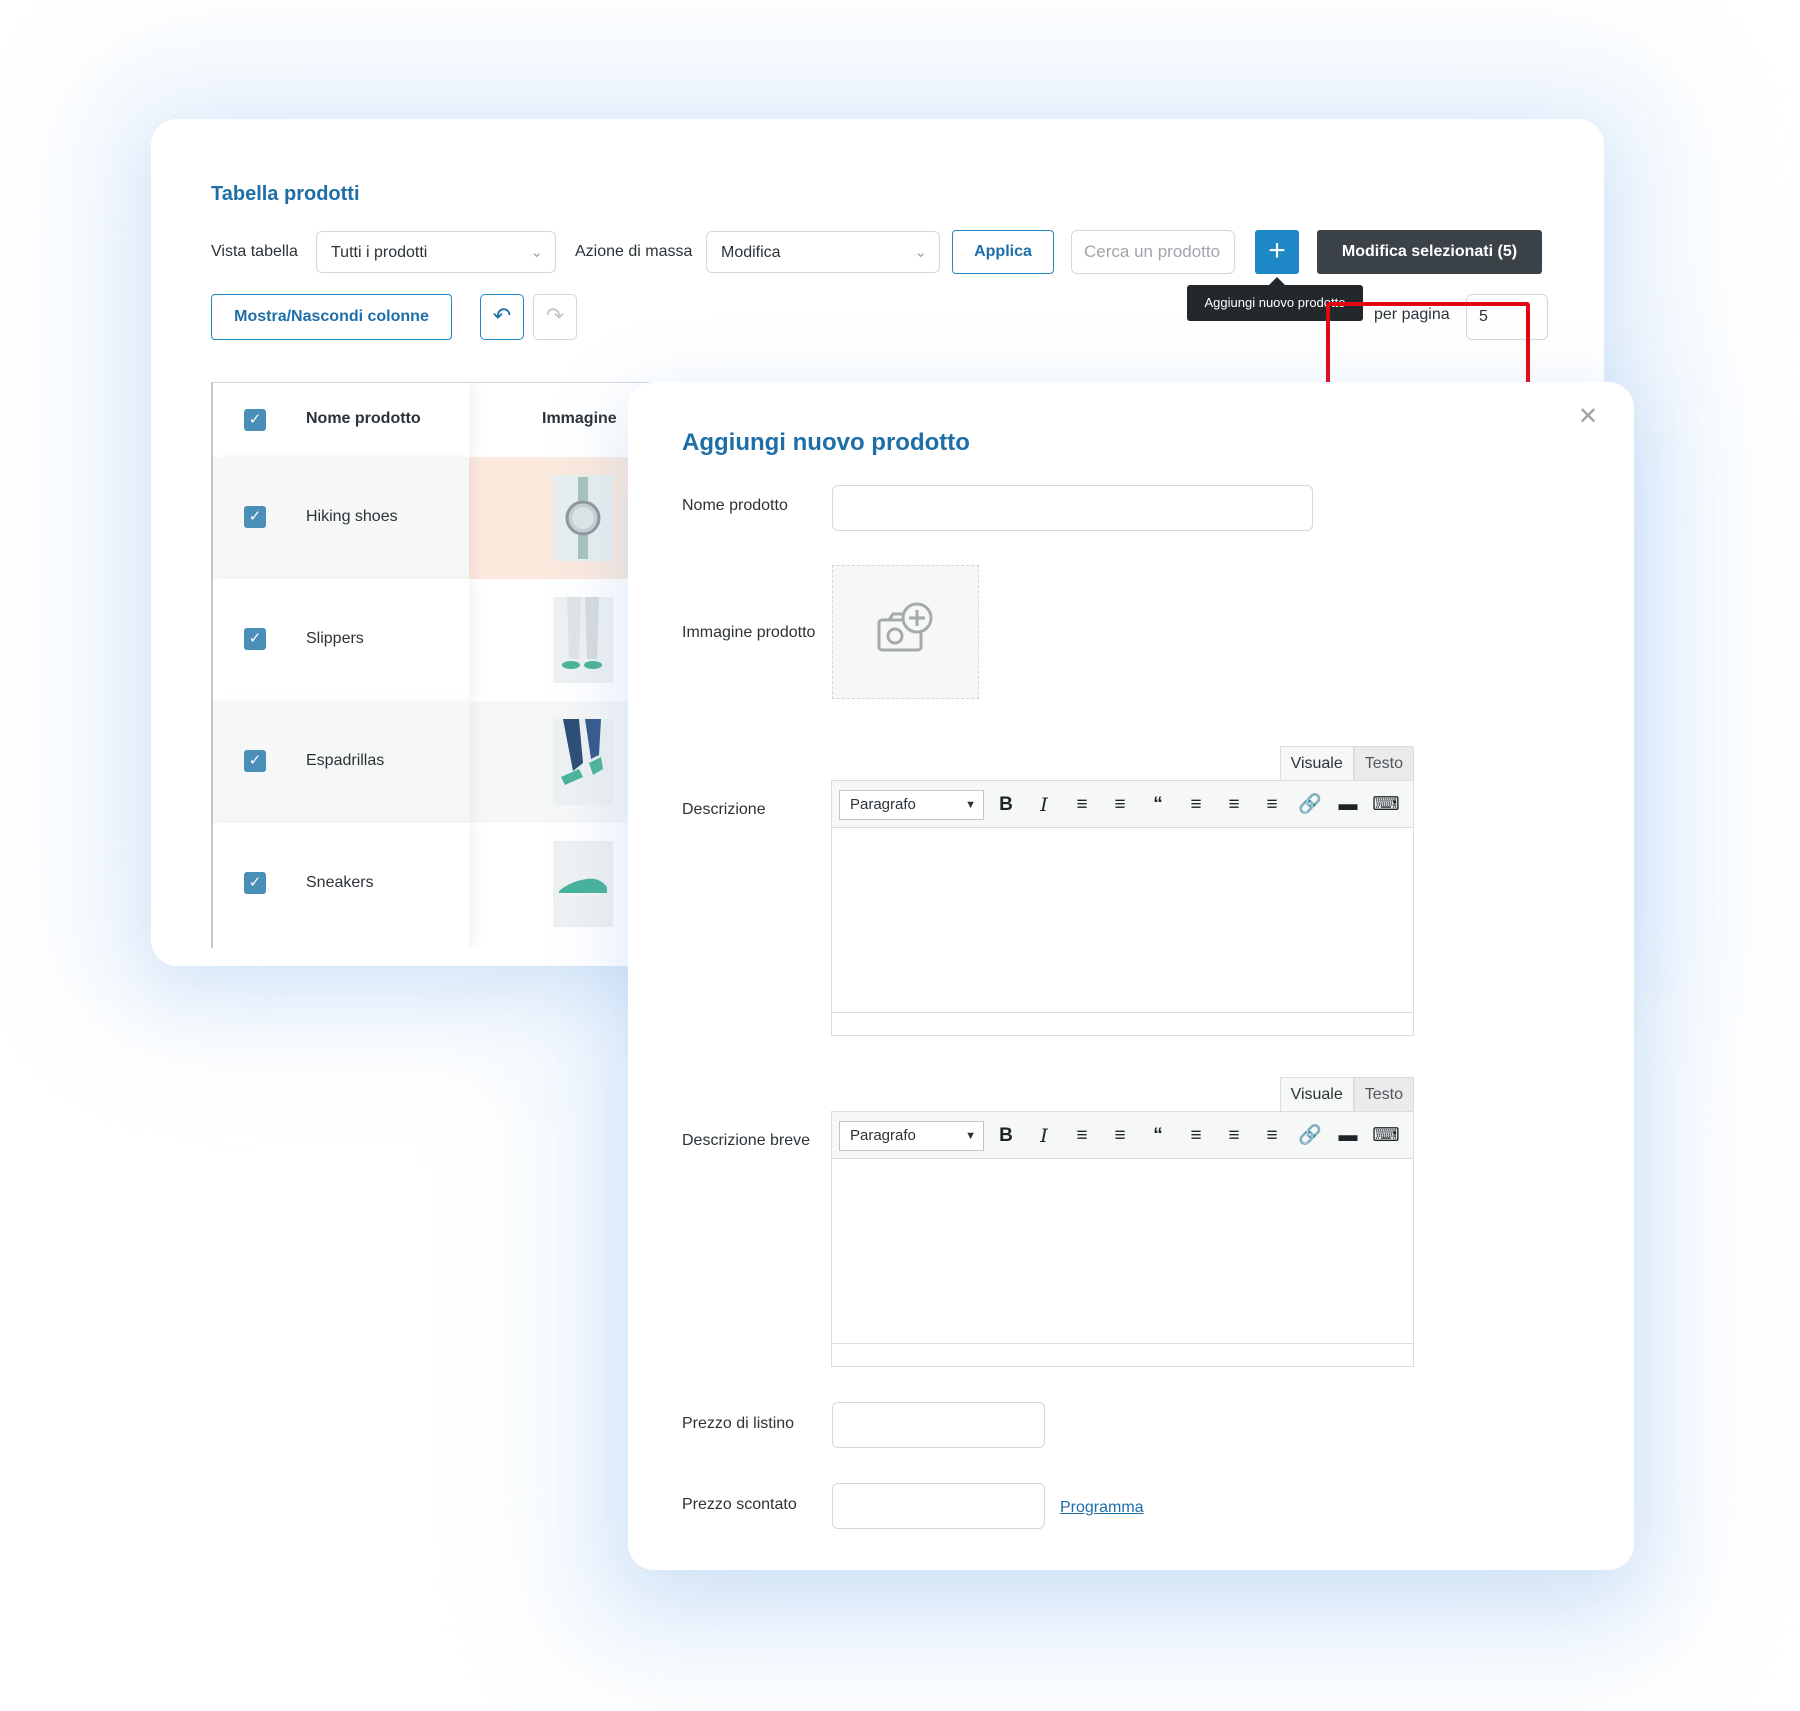  What do you see at coordinates (345, 760) in the screenshot?
I see `product-name: Espadrillas` at bounding box center [345, 760].